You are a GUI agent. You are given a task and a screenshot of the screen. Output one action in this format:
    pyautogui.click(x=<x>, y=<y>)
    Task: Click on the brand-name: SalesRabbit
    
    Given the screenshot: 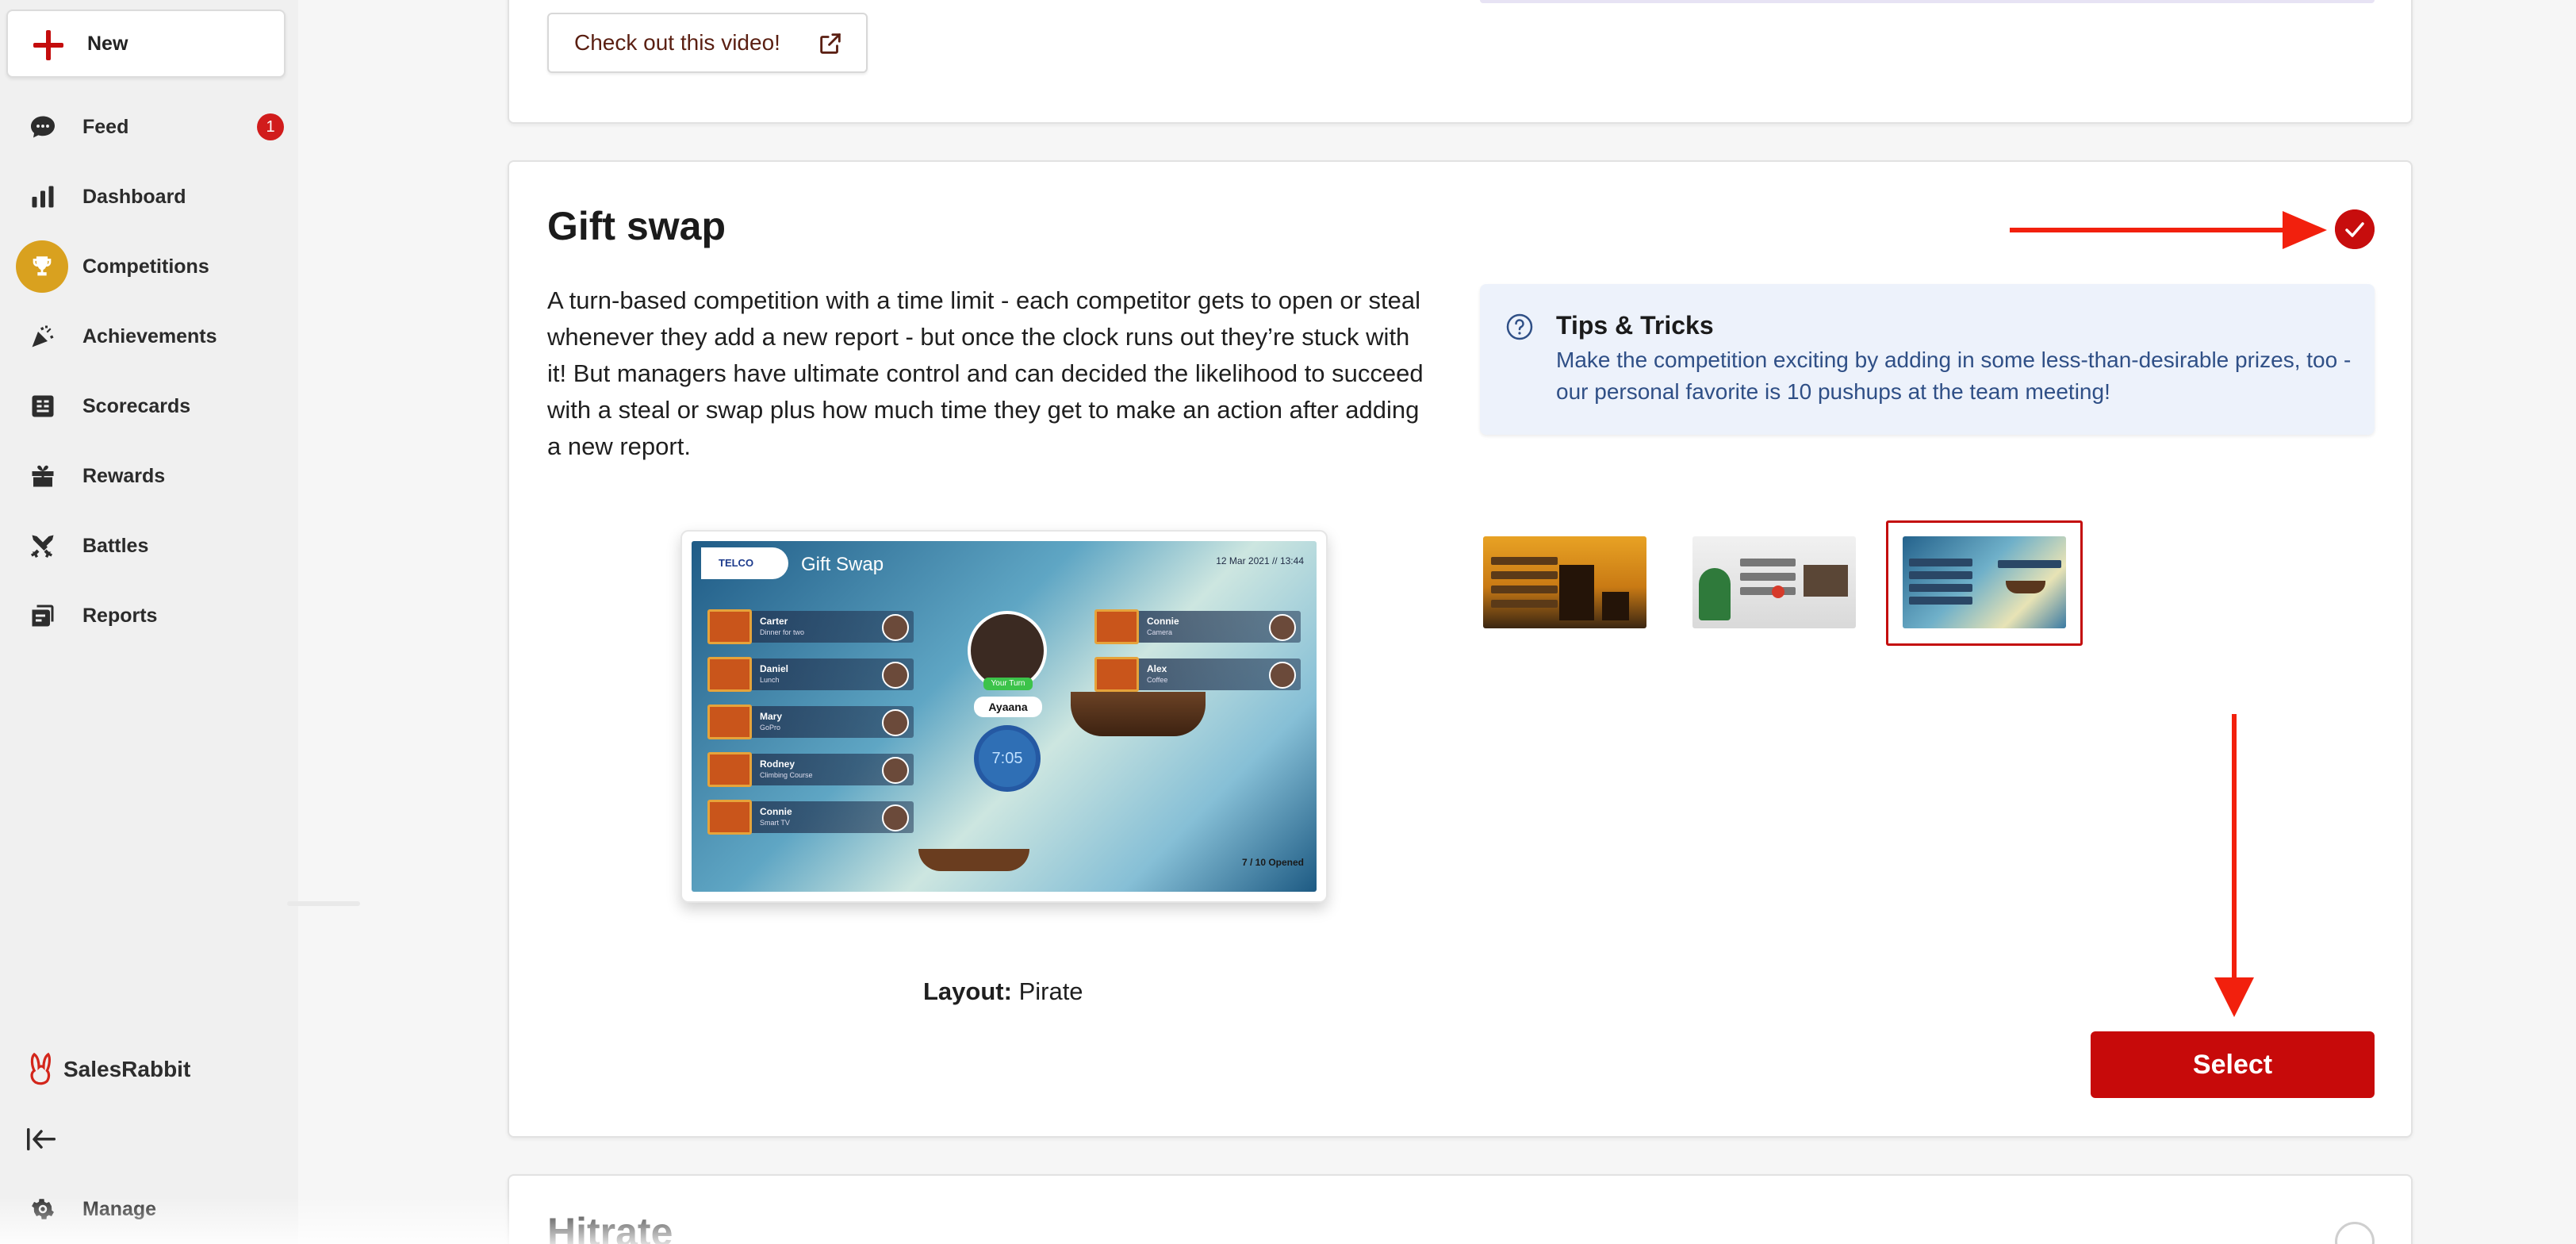 What is the action you would take?
    pyautogui.click(x=127, y=1069)
    